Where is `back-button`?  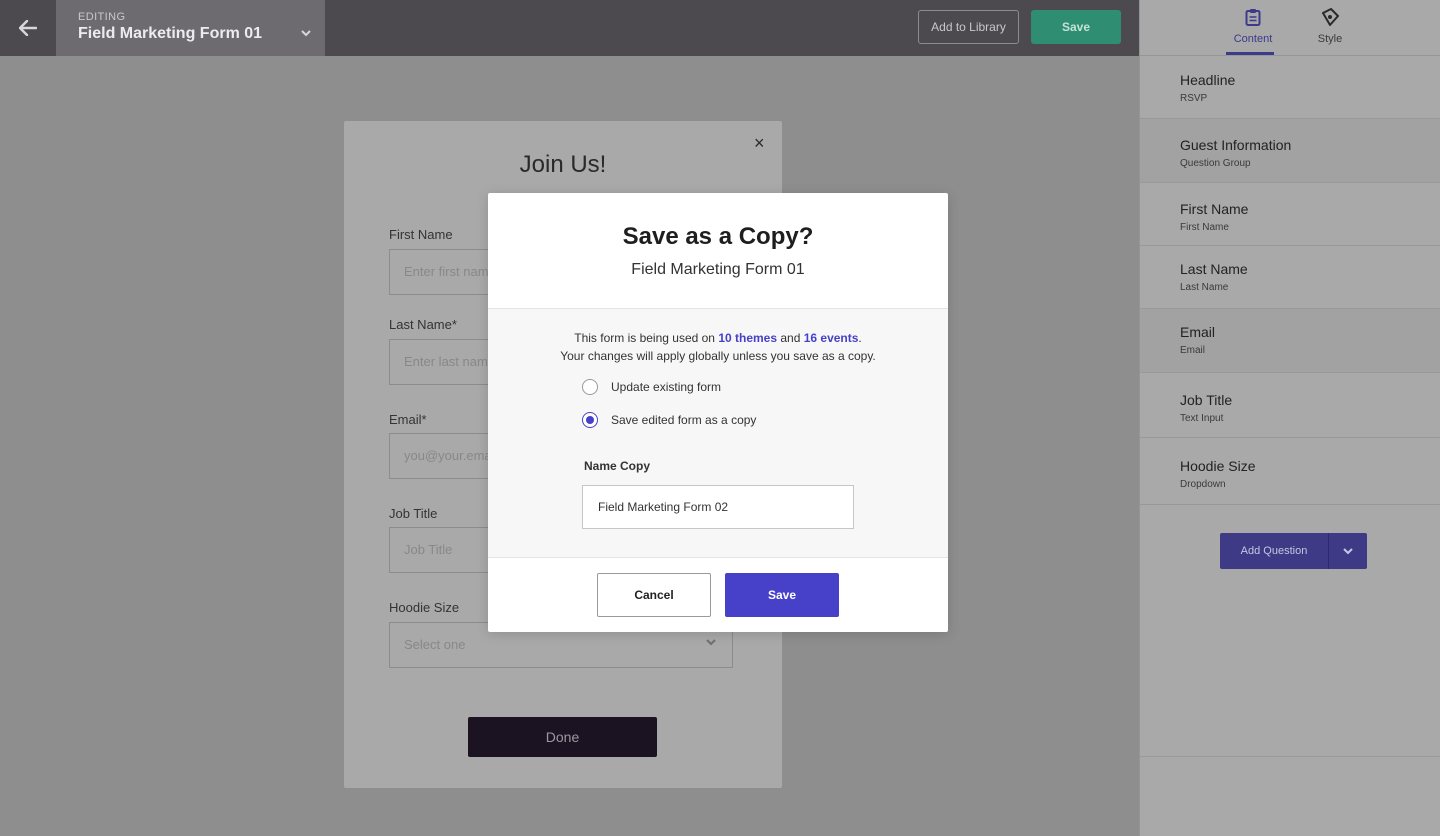
back-button is located at coordinates (28, 28).